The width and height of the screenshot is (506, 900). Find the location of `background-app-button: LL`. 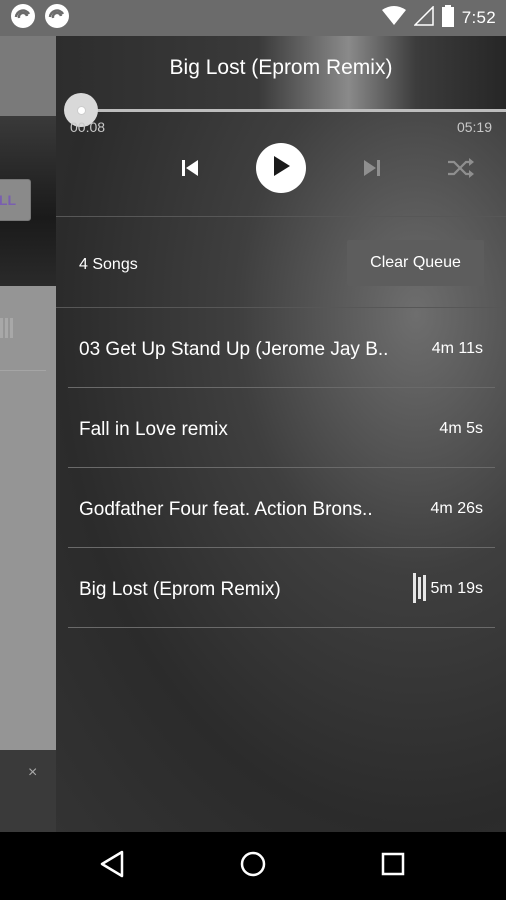

background-app-button: LL is located at coordinates (15, 200).